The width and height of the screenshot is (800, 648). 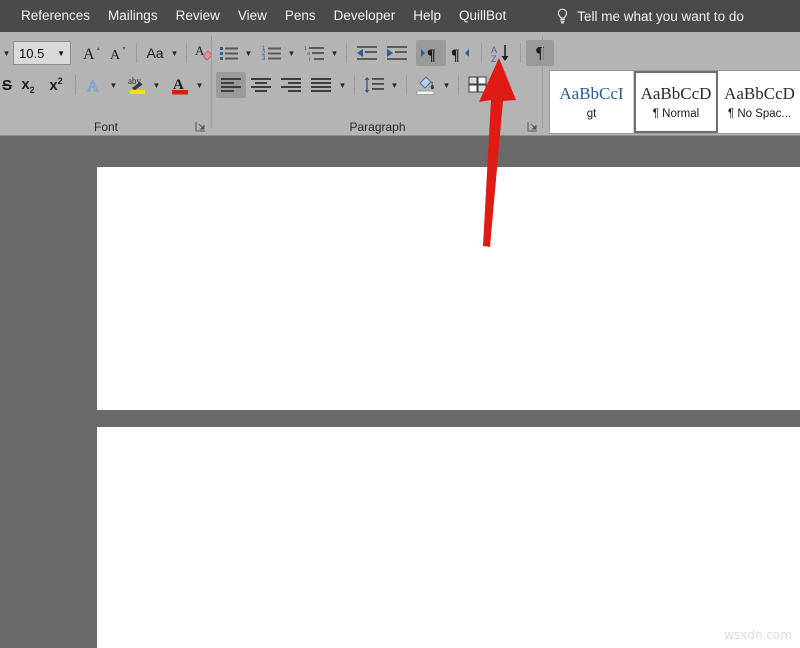 I want to click on font-dialog-launcher, so click(x=201, y=127).